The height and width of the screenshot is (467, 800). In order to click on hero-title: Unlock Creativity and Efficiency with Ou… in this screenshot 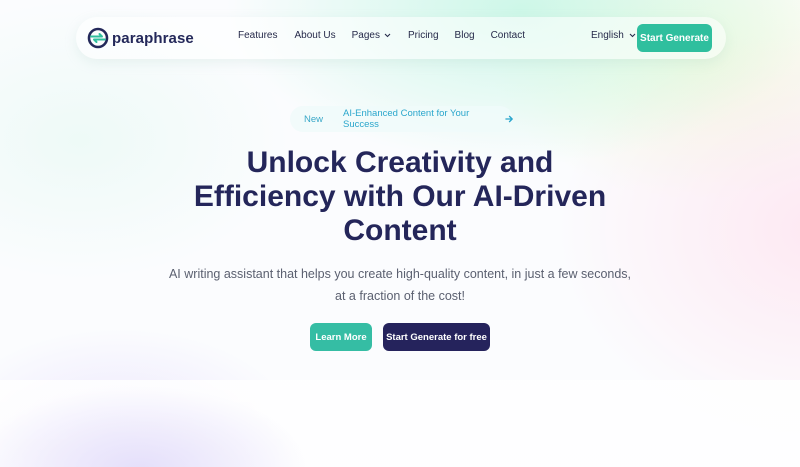, I will do `click(400, 197)`.